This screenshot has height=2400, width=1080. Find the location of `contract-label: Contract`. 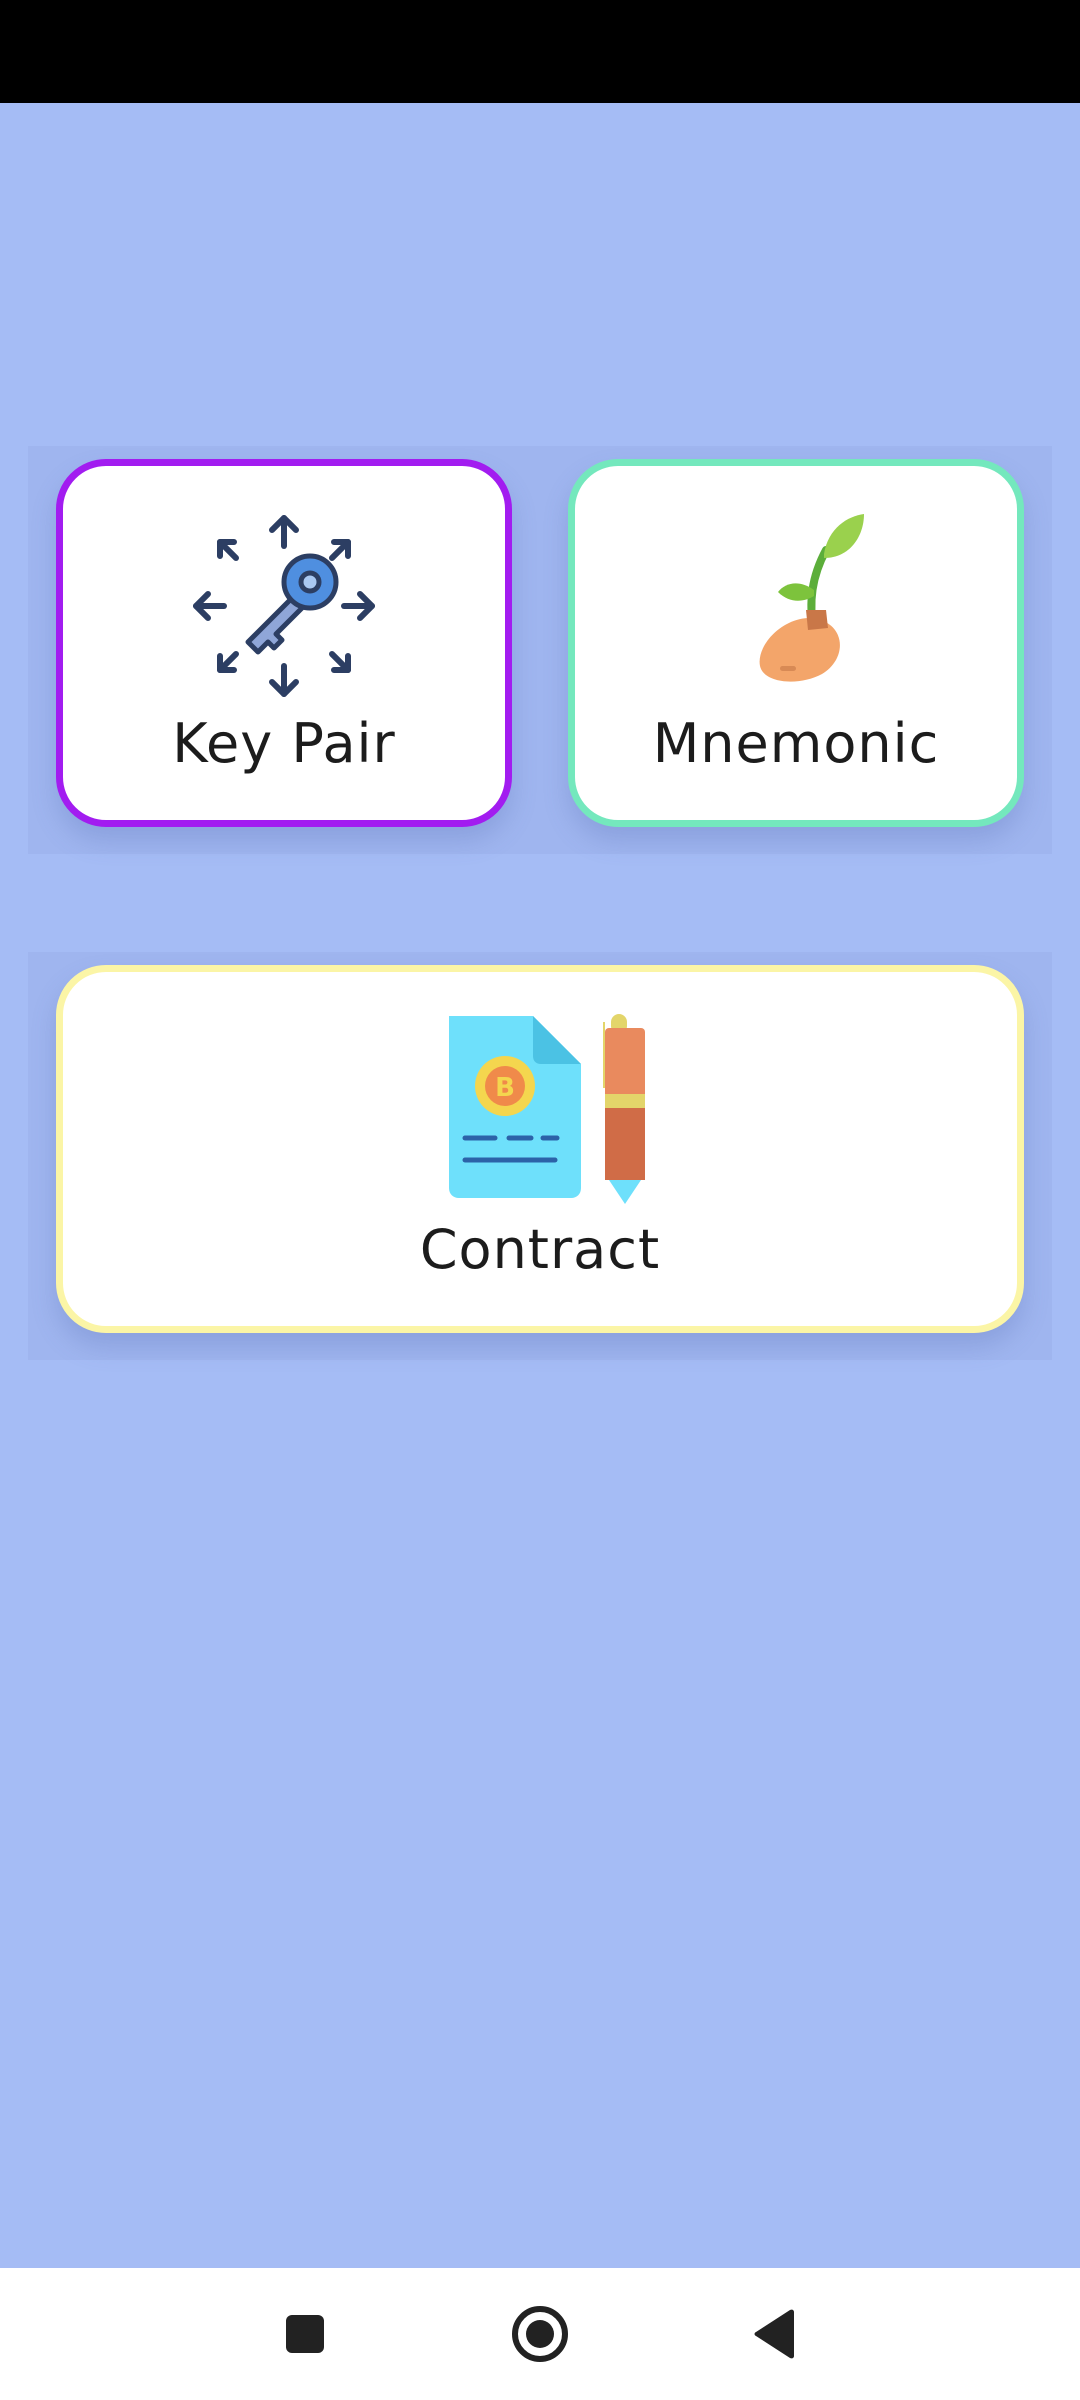

contract-label: Contract is located at coordinates (540, 1249).